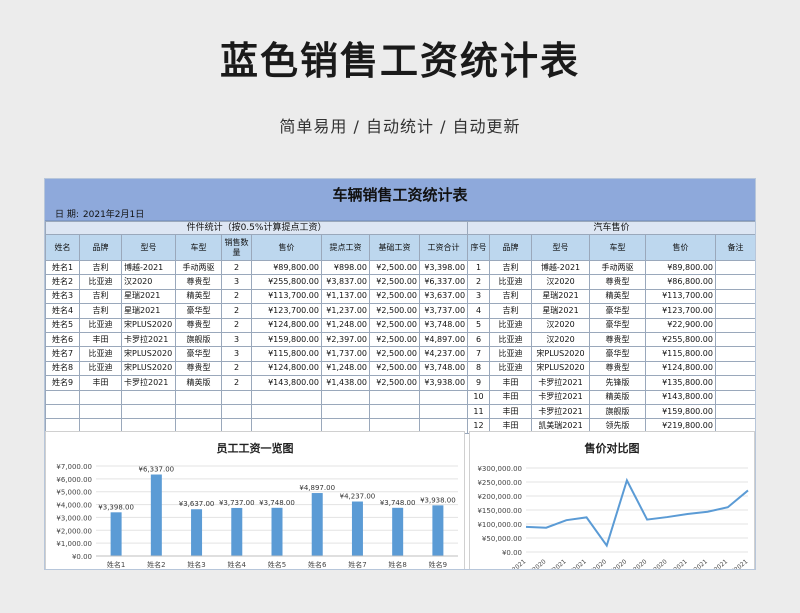  I want to click on table-cell: ¥3,837.00, so click(345, 282).